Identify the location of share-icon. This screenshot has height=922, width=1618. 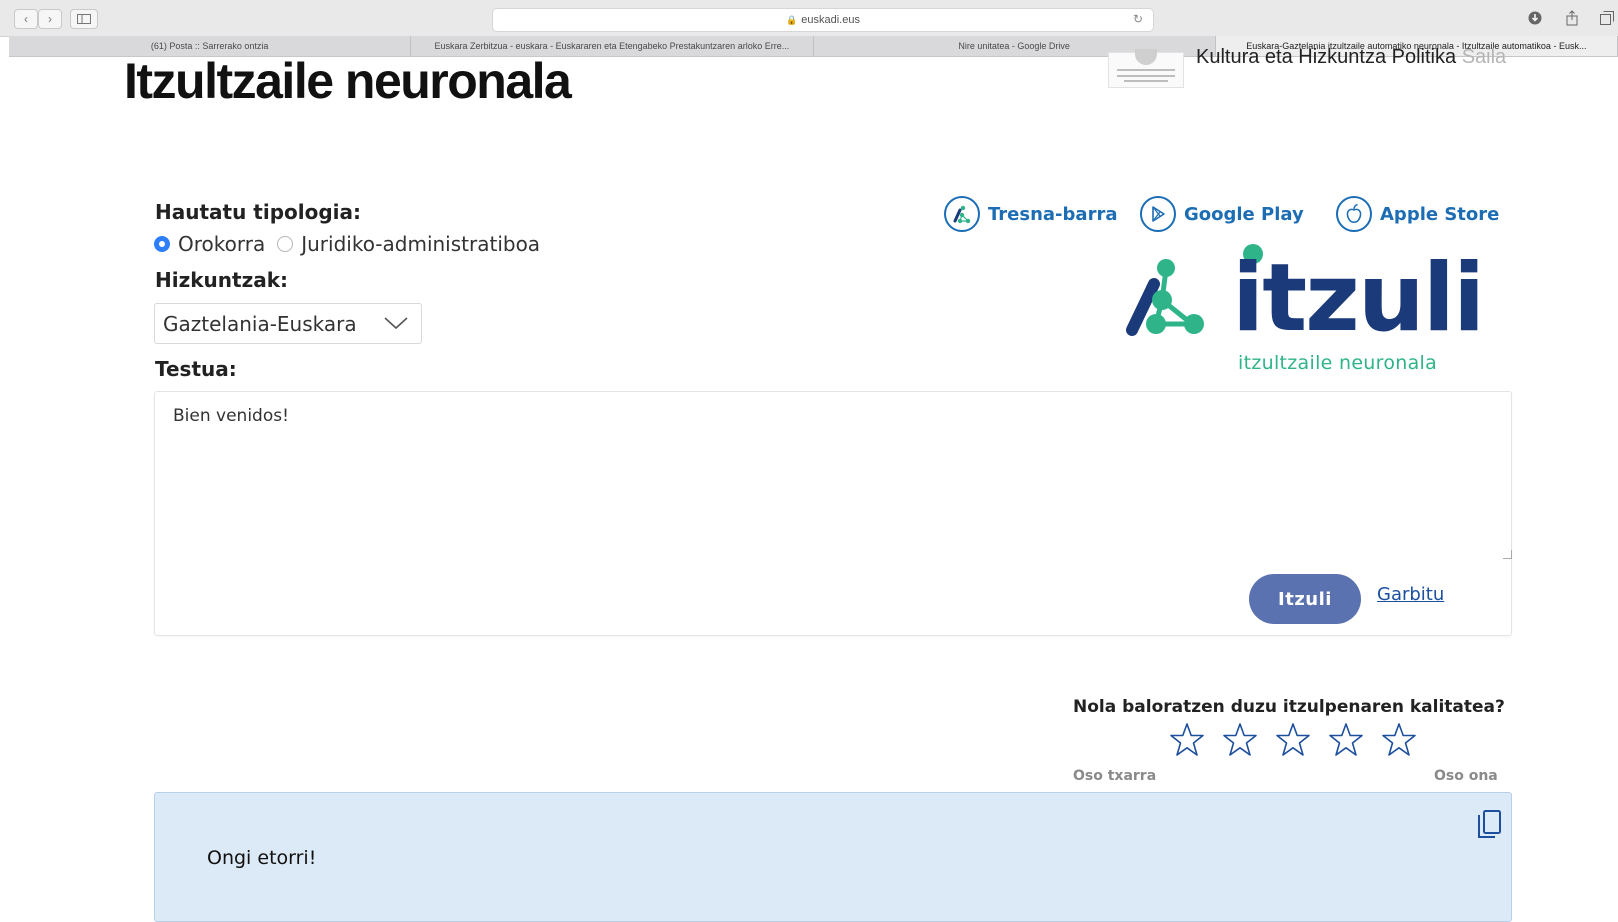
(1572, 18).